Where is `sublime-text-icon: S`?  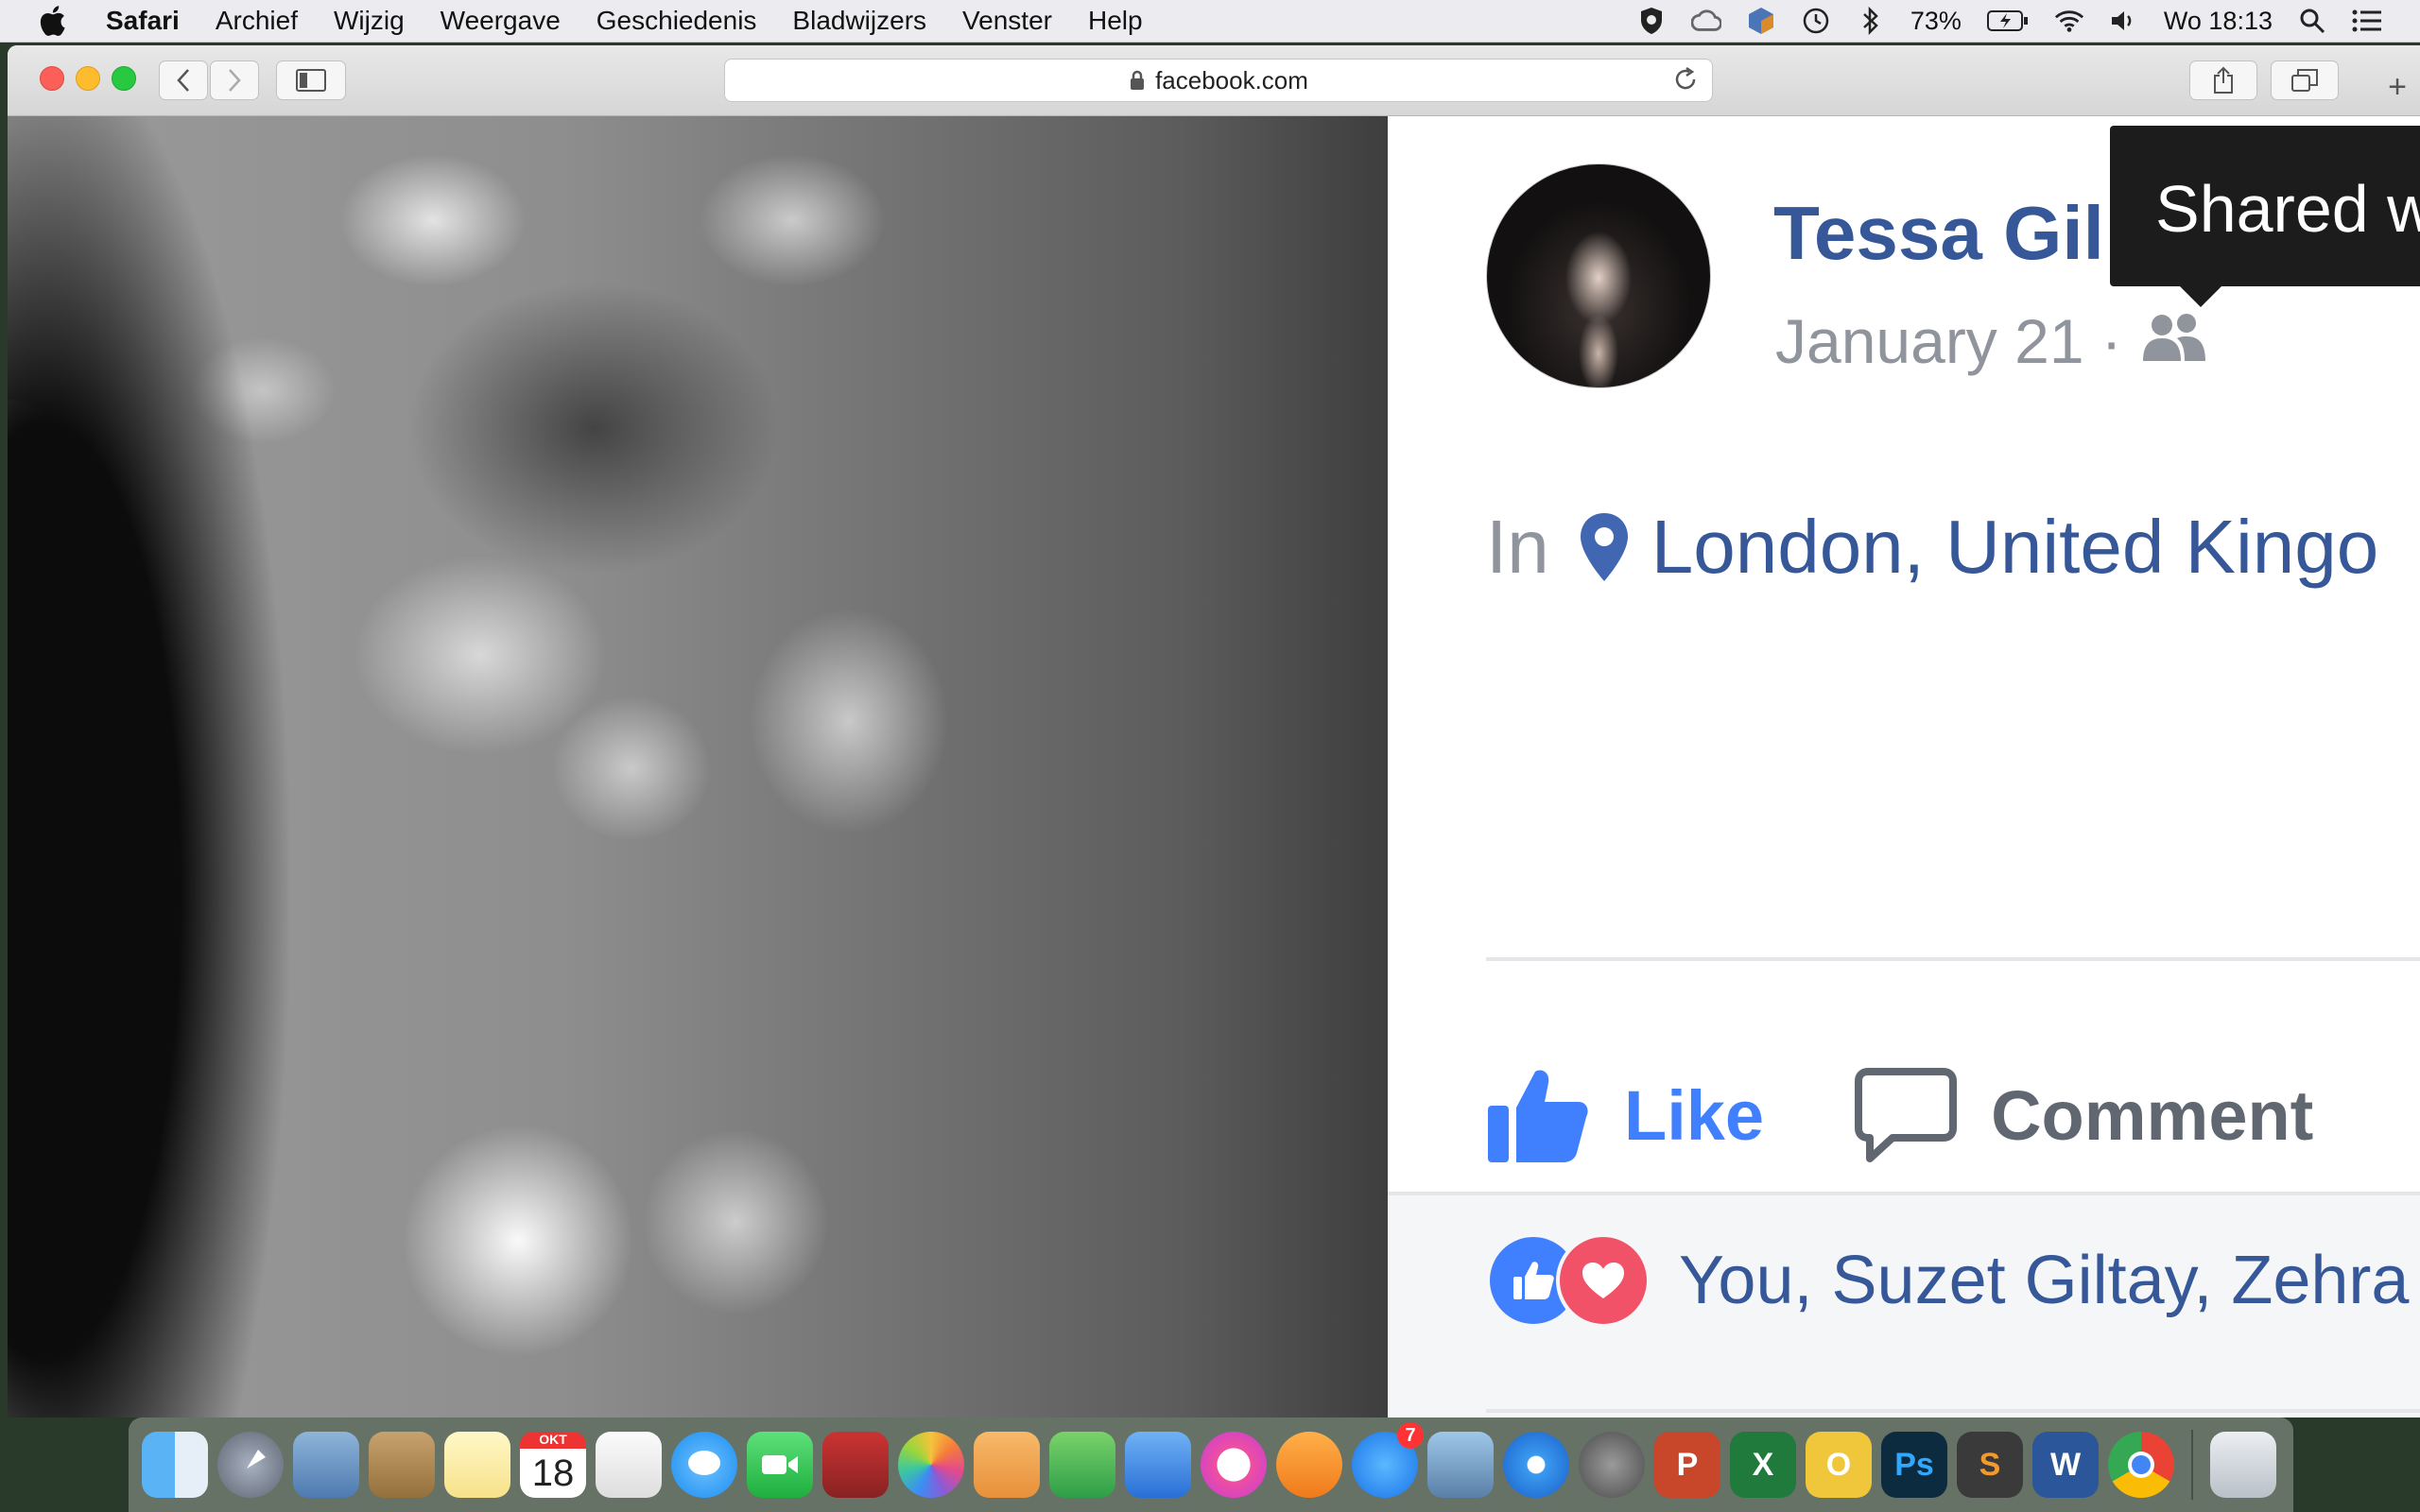 sublime-text-icon: S is located at coordinates (1990, 1465).